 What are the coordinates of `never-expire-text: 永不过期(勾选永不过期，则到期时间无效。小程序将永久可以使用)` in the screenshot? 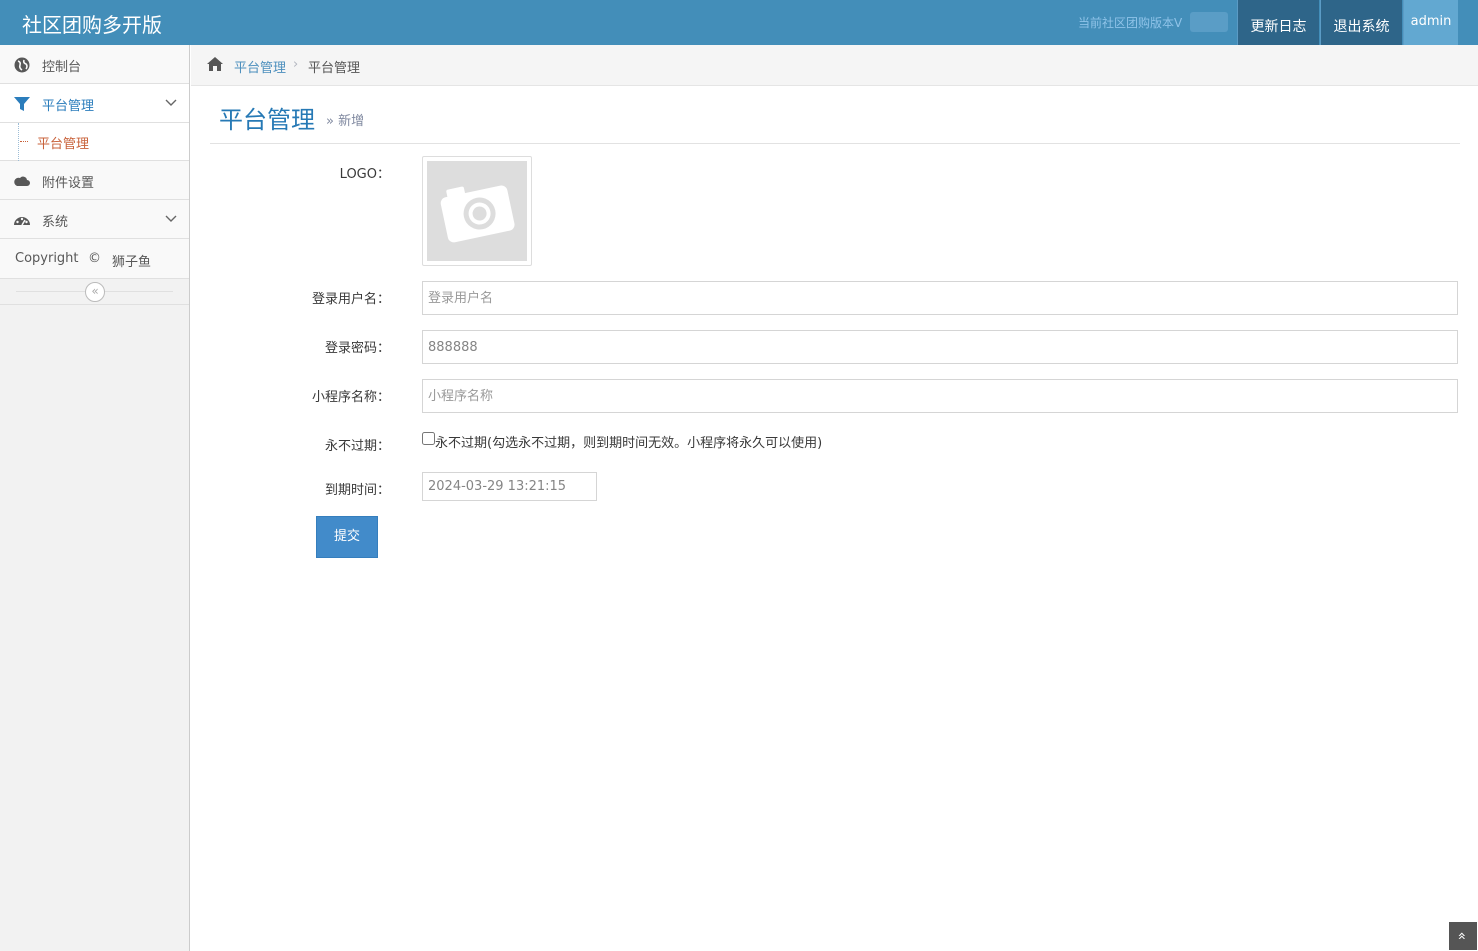 It's located at (628, 441).